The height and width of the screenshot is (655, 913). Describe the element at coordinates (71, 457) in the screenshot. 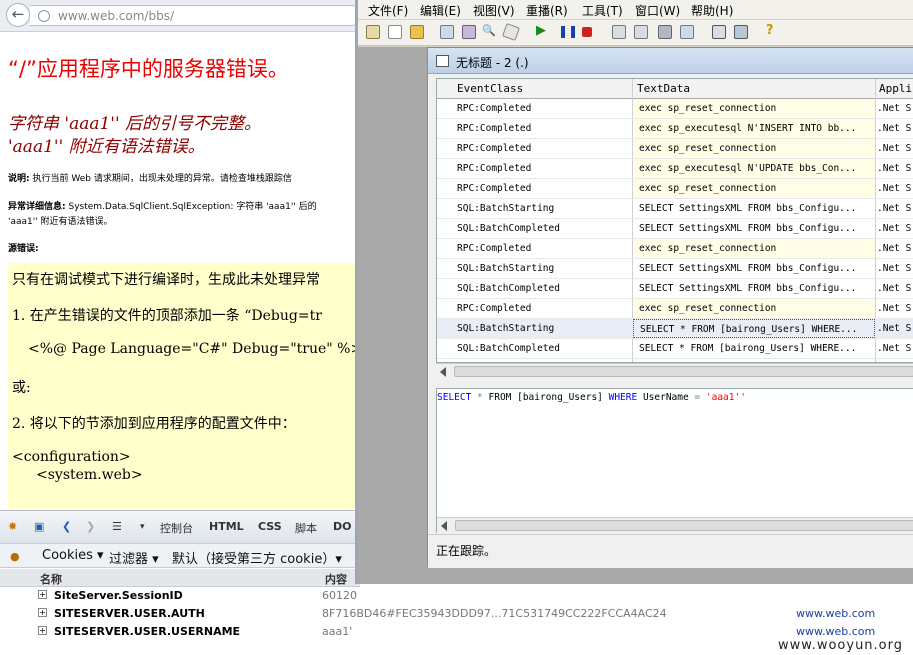

I see `source-line-6: <configuration>` at that location.